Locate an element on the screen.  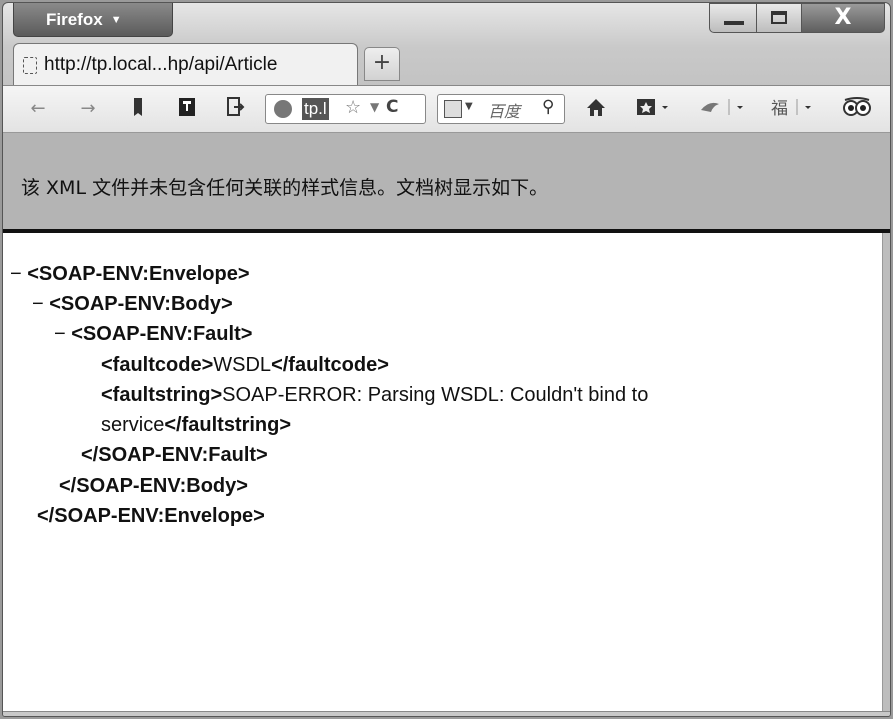
xml-text: service is located at coordinates (133, 425).